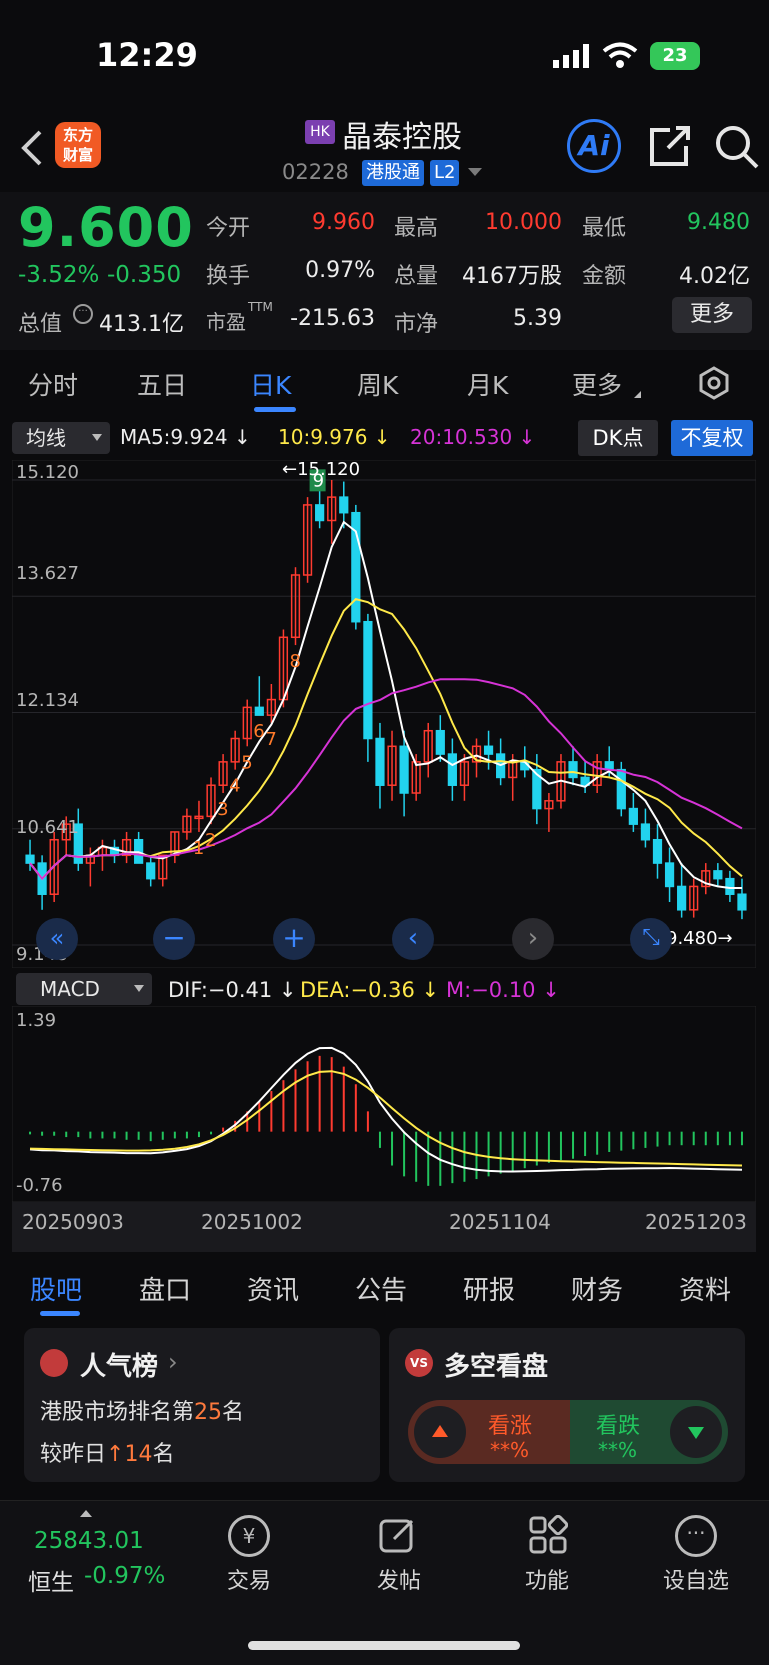 The height and width of the screenshot is (1665, 769). Describe the element at coordinates (138, 1454) in the screenshot. I see `rank-change-value: 14` at that location.